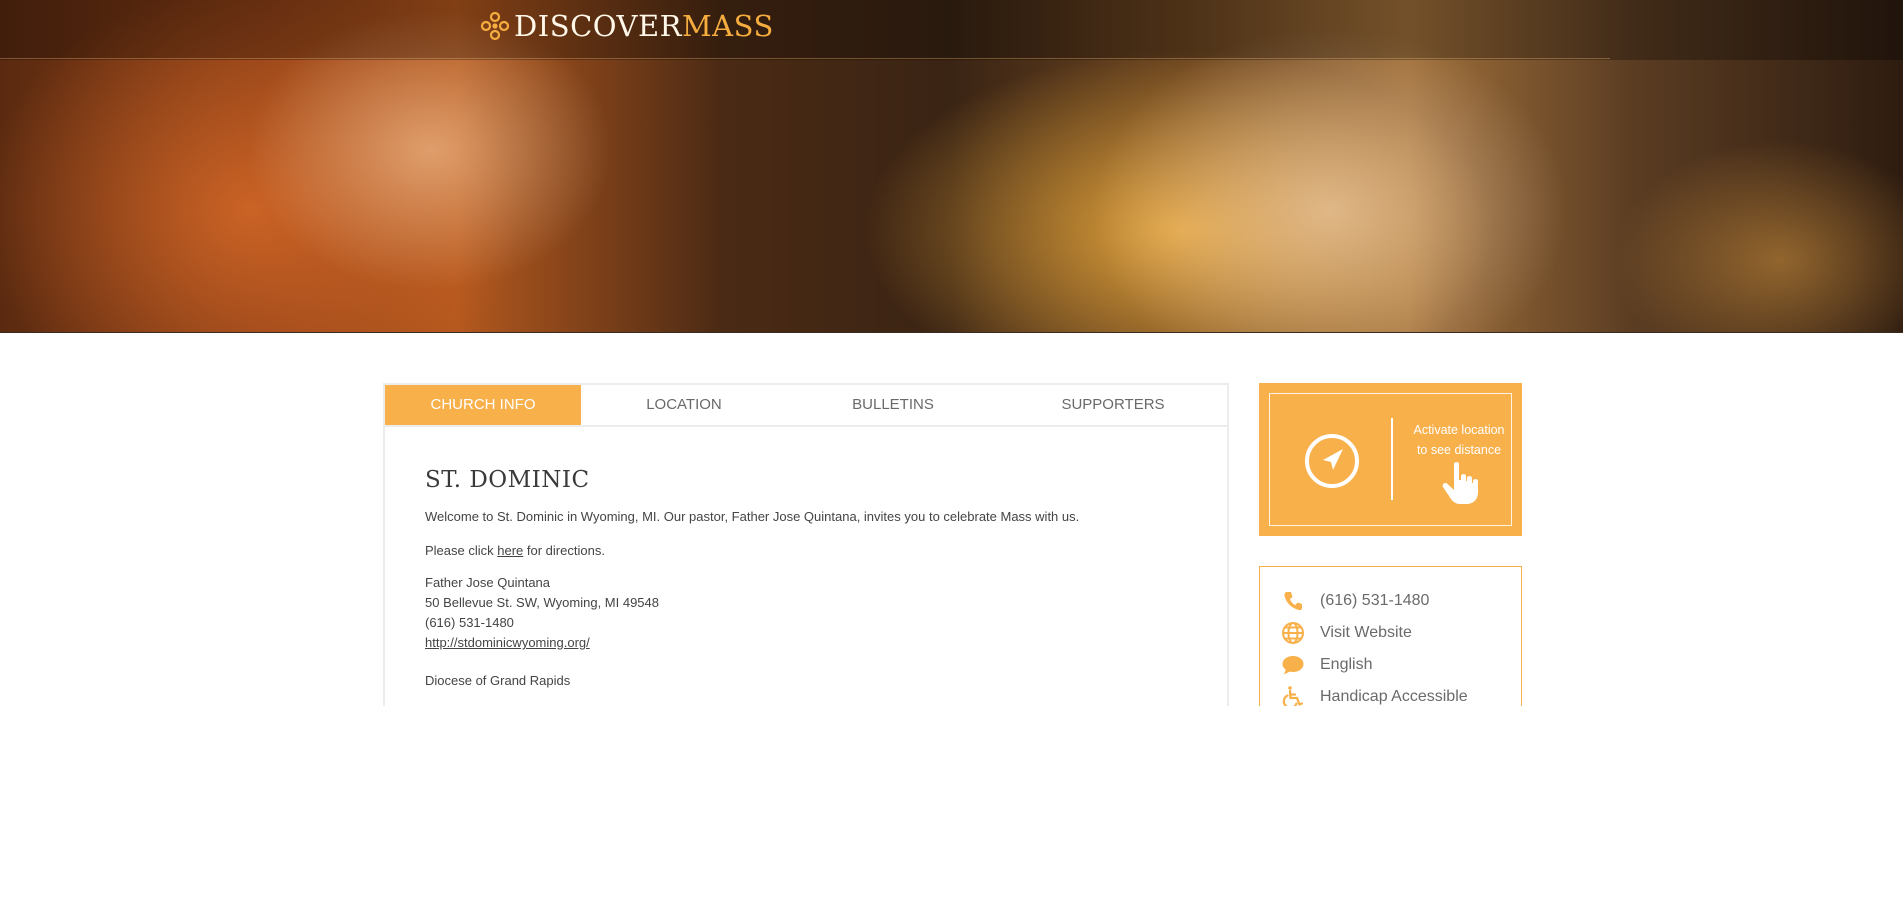  I want to click on info-row-phone: (616) 531-1480, so click(1390, 601).